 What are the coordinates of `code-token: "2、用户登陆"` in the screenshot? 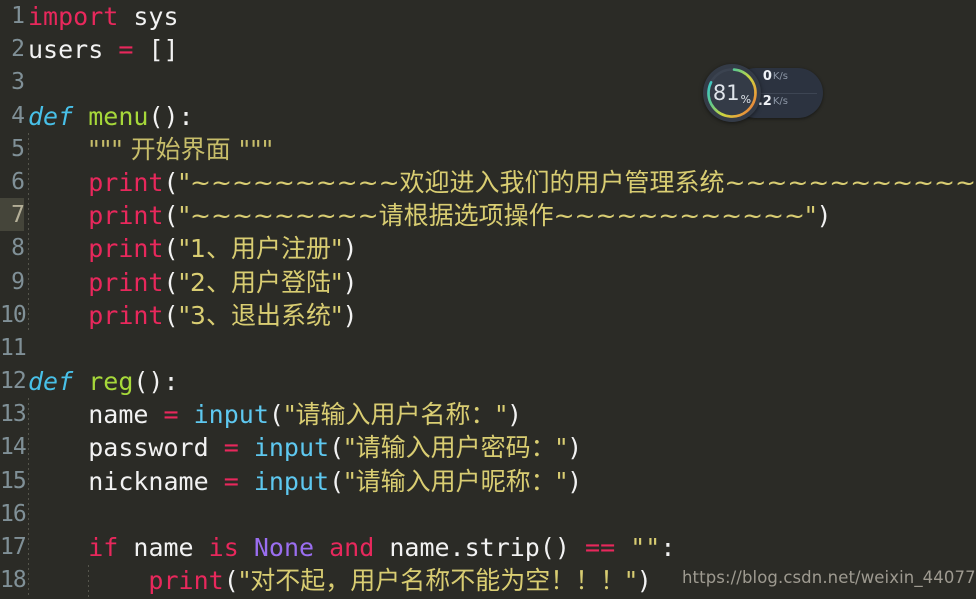 It's located at (260, 282).